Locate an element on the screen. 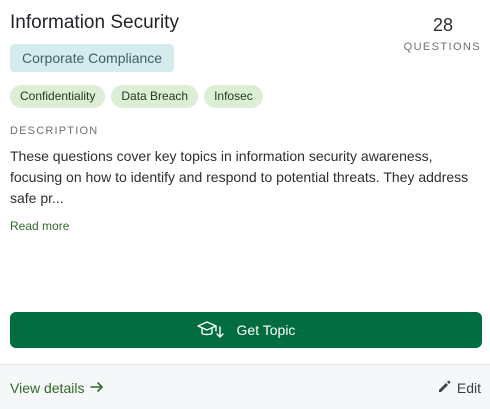 The width and height of the screenshot is (490, 409). arrow-right-icon is located at coordinates (97, 388).